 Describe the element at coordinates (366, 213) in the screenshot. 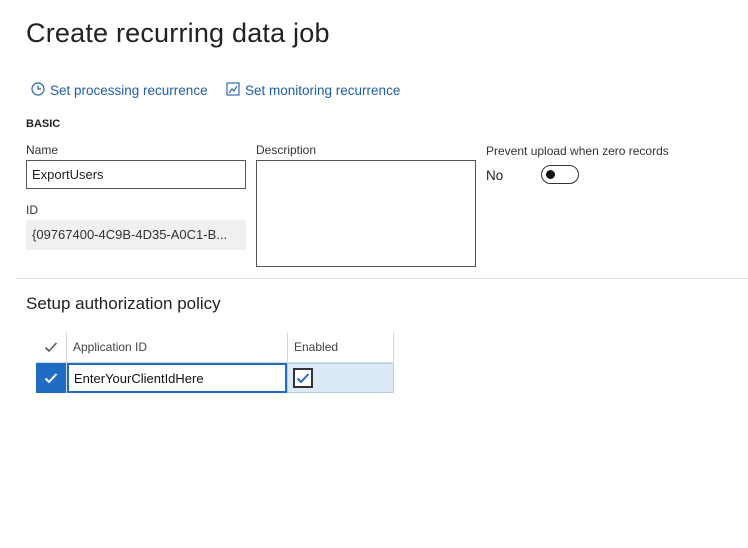

I see `description-field` at that location.